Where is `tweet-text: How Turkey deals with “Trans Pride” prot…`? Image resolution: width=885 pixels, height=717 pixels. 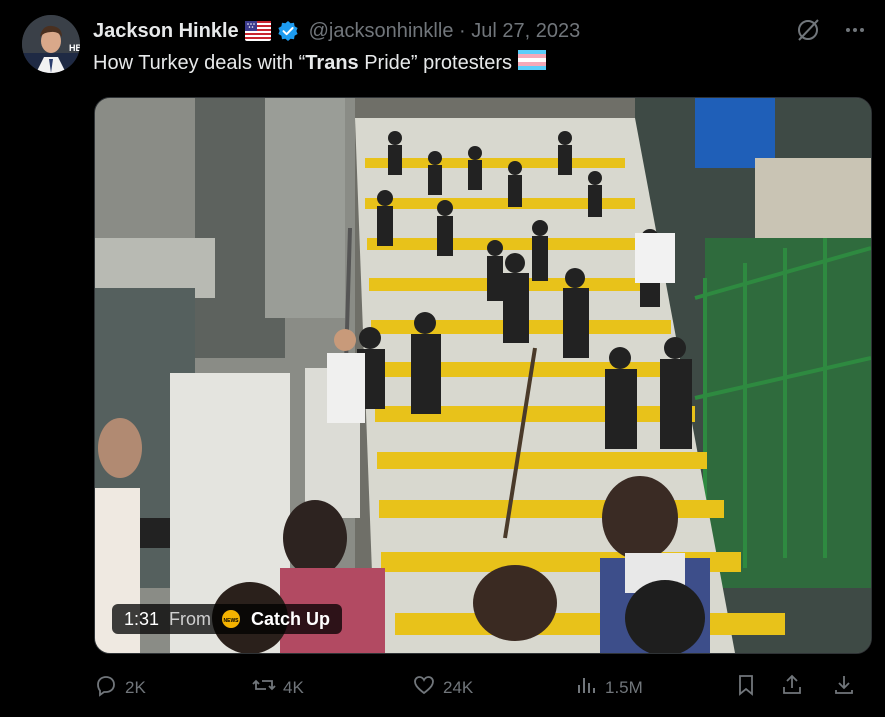 tweet-text: How Turkey deals with “Trans Pride” prot… is located at coordinates (320, 63).